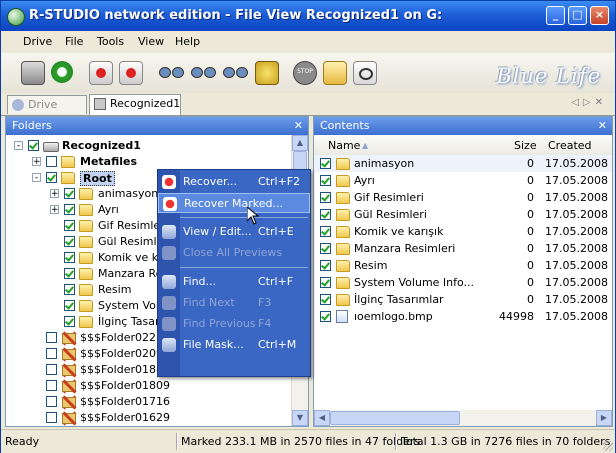 The width and height of the screenshot is (616, 453). I want to click on file-row: Ayrı 0 17.05.2008 15, so click(463, 180).